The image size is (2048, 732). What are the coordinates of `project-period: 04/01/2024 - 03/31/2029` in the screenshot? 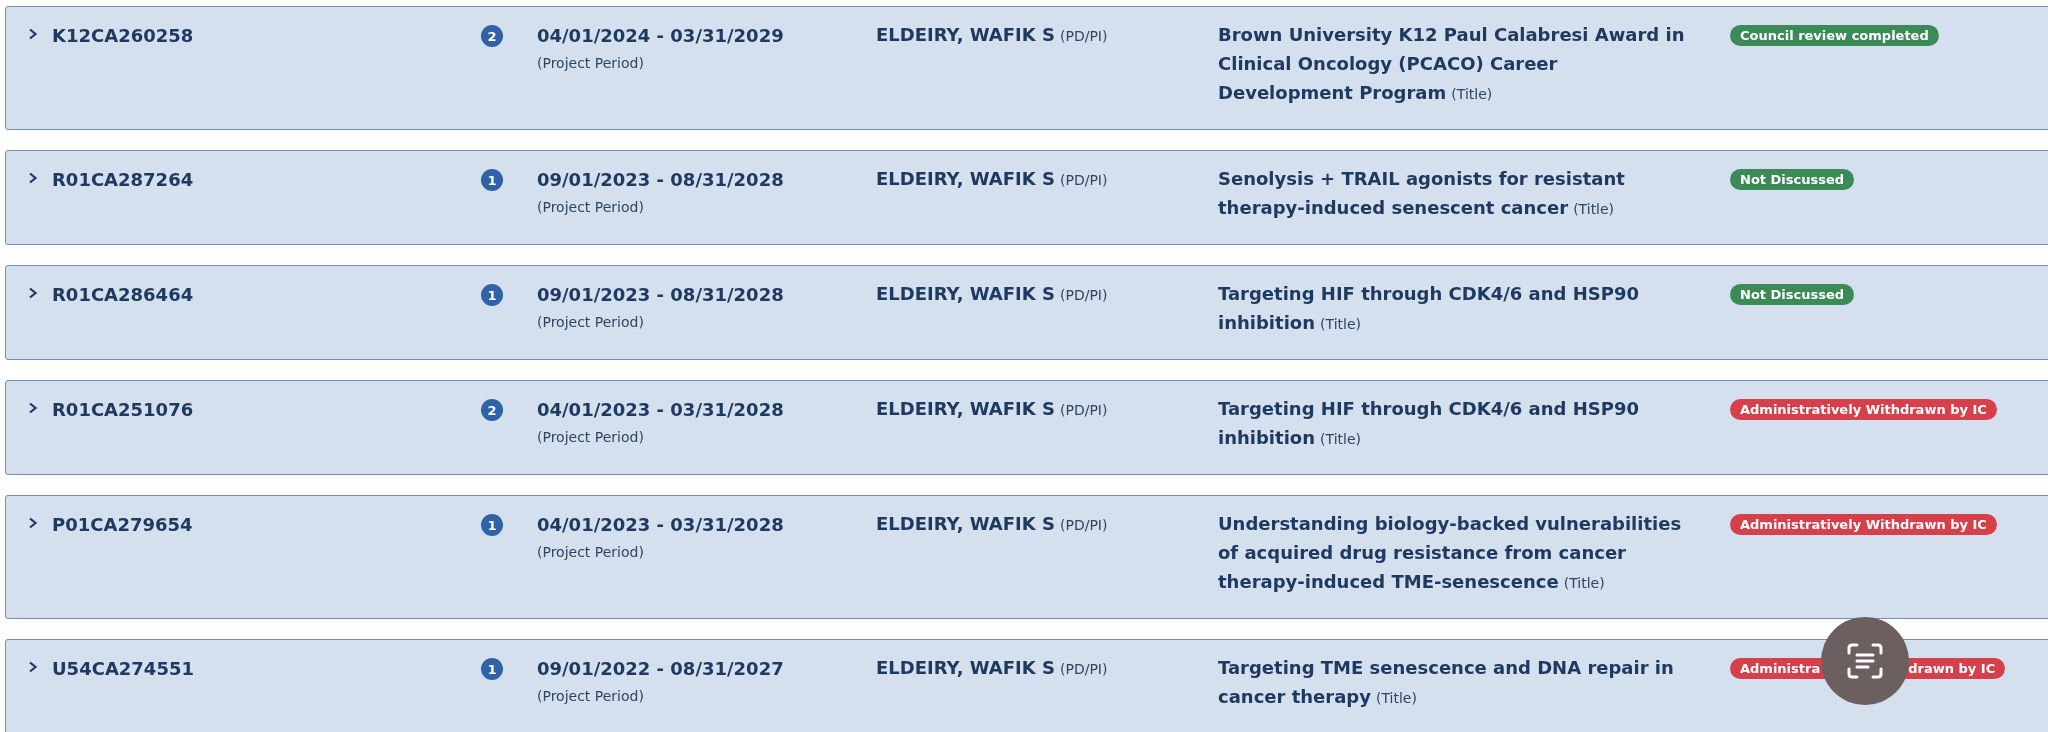 It's located at (660, 36).